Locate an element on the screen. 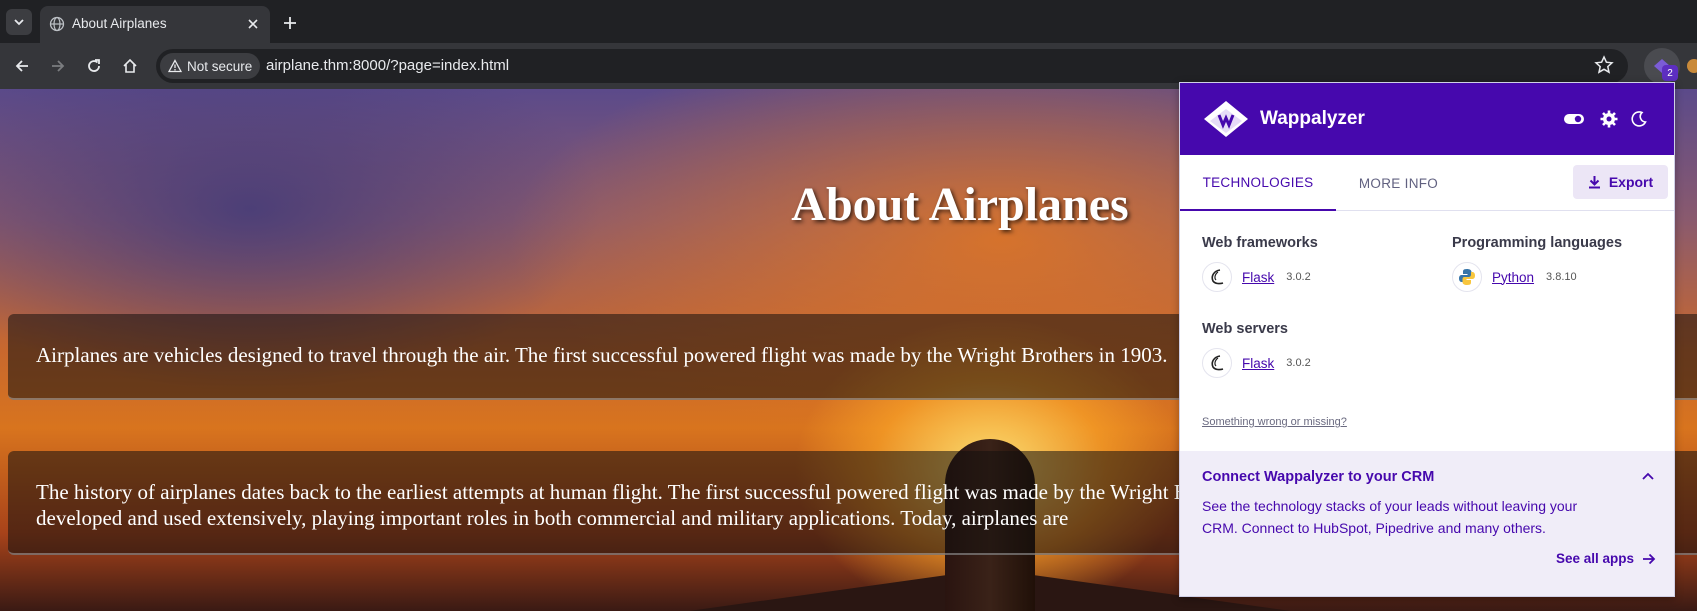 The image size is (1697, 611). reload-icon is located at coordinates (94, 65).